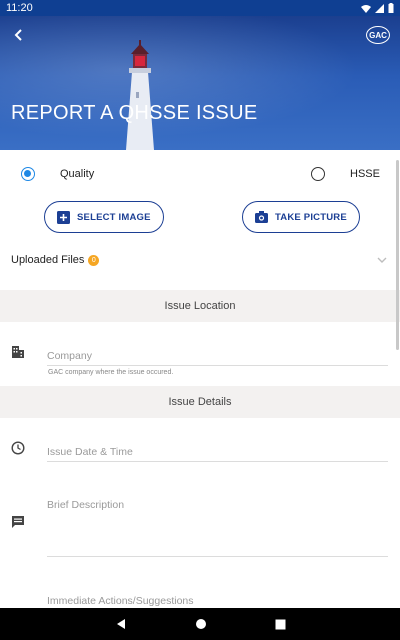 This screenshot has height=640, width=400. What do you see at coordinates (280, 624) in the screenshot?
I see `nav-recents-icon` at bounding box center [280, 624].